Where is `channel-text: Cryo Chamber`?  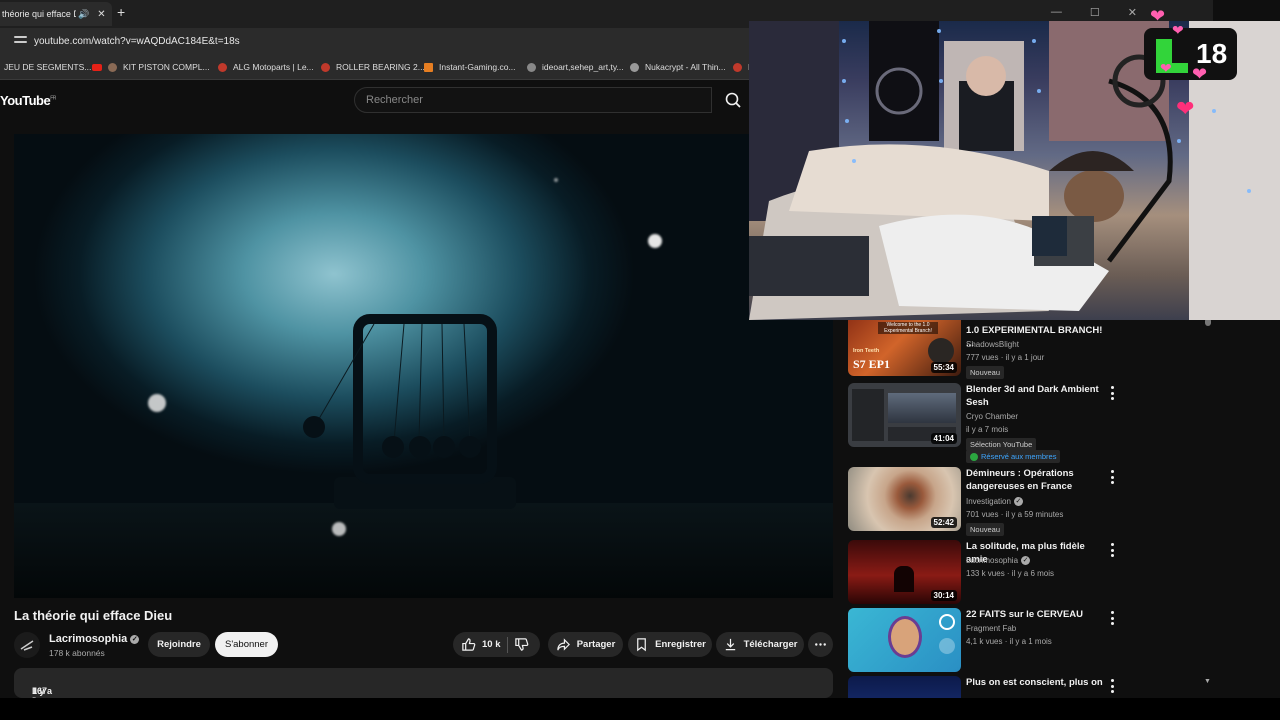
channel-text: Cryo Chamber is located at coordinates (992, 416).